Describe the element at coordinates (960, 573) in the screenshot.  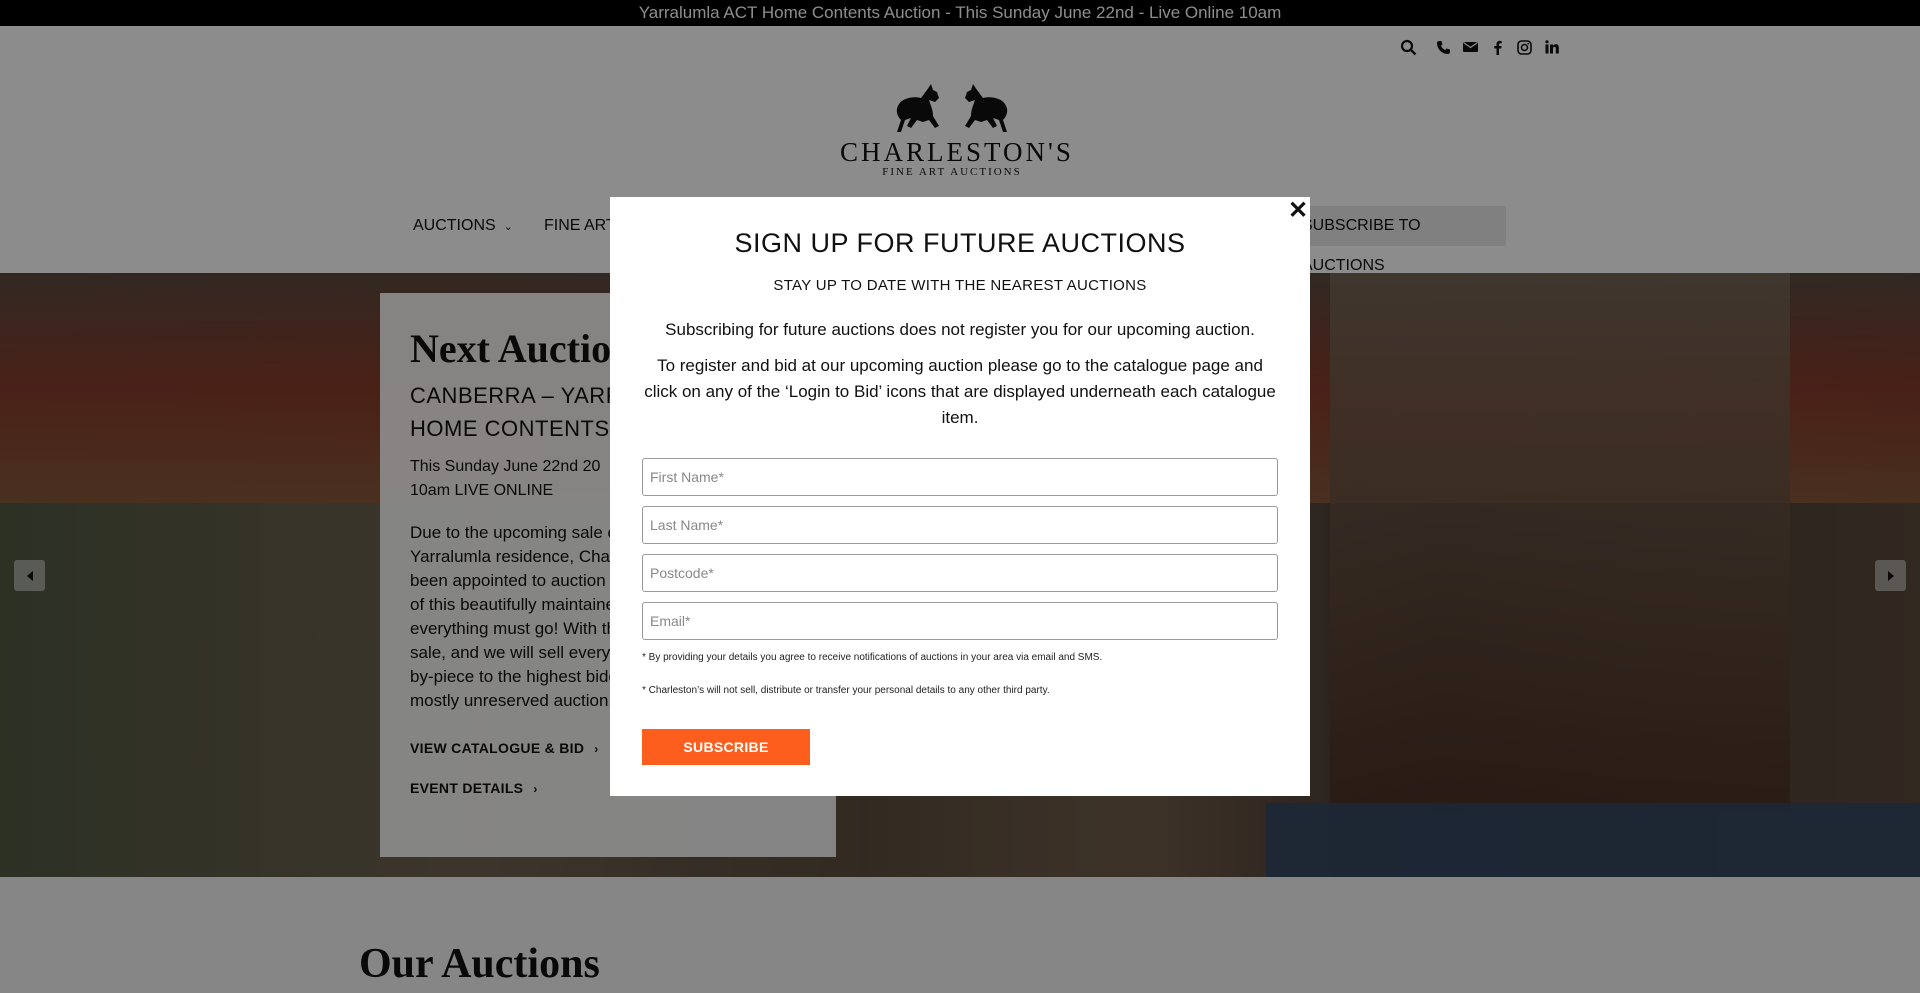
I see `postcode-field` at that location.